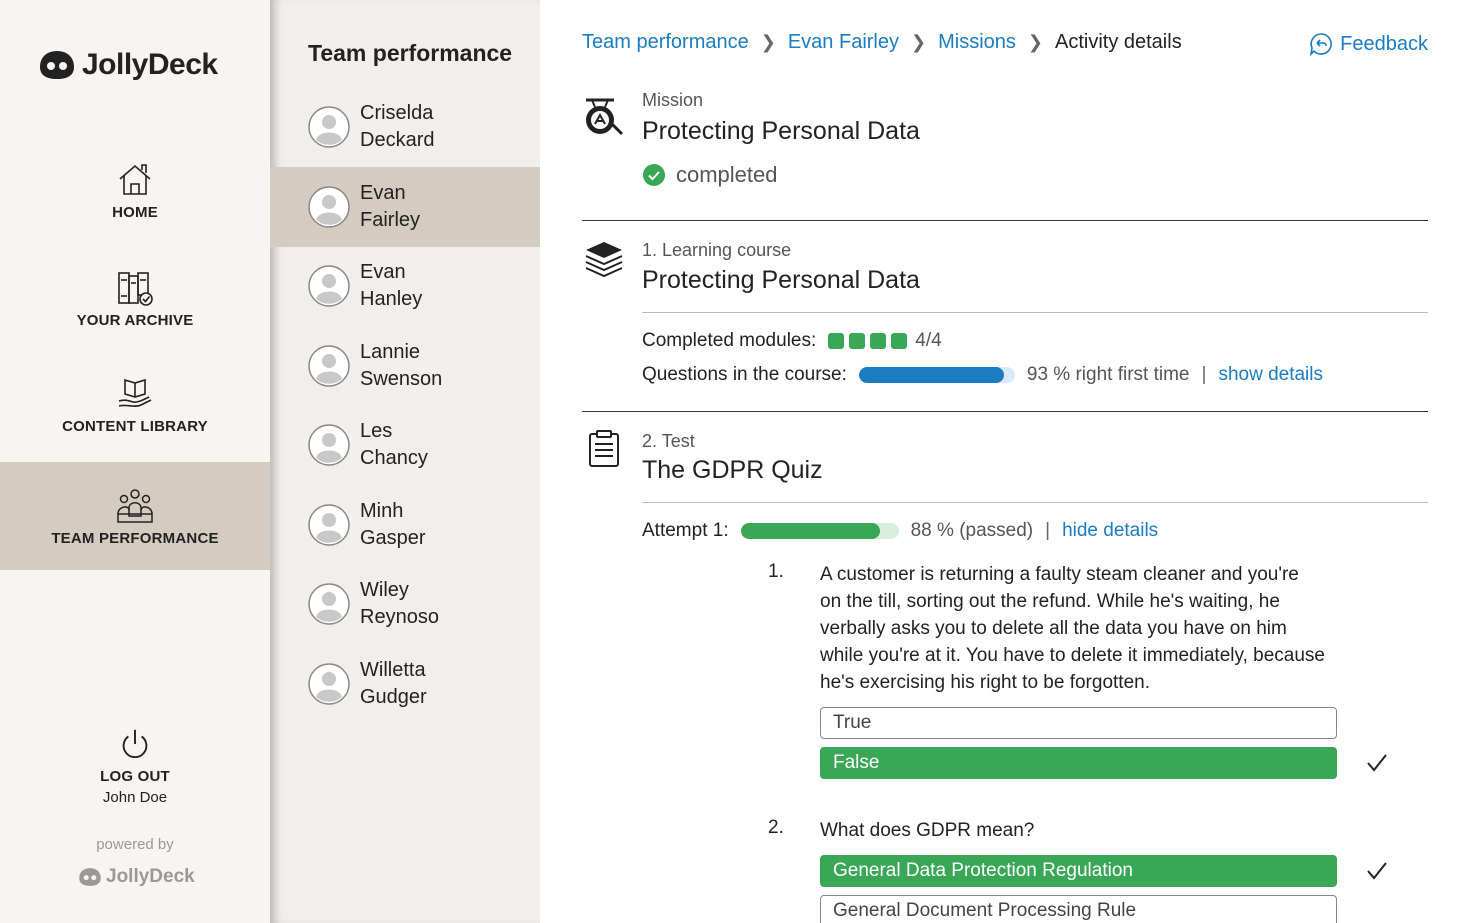  Describe the element at coordinates (135, 320) in the screenshot. I see `nav-archive-label: YOUR ARCHIVE` at that location.